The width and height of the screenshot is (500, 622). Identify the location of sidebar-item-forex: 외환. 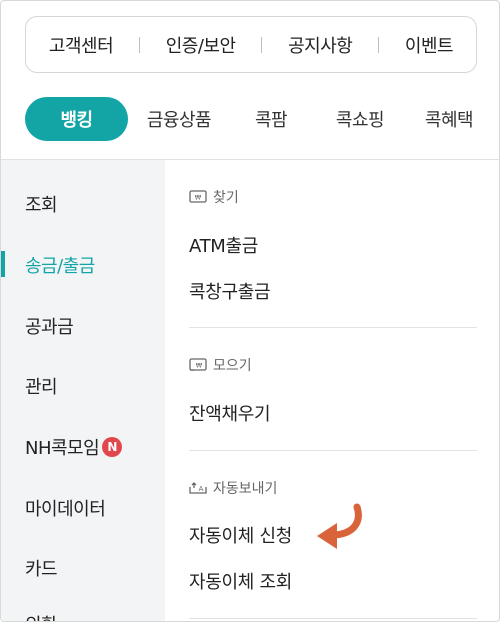
(41, 616).